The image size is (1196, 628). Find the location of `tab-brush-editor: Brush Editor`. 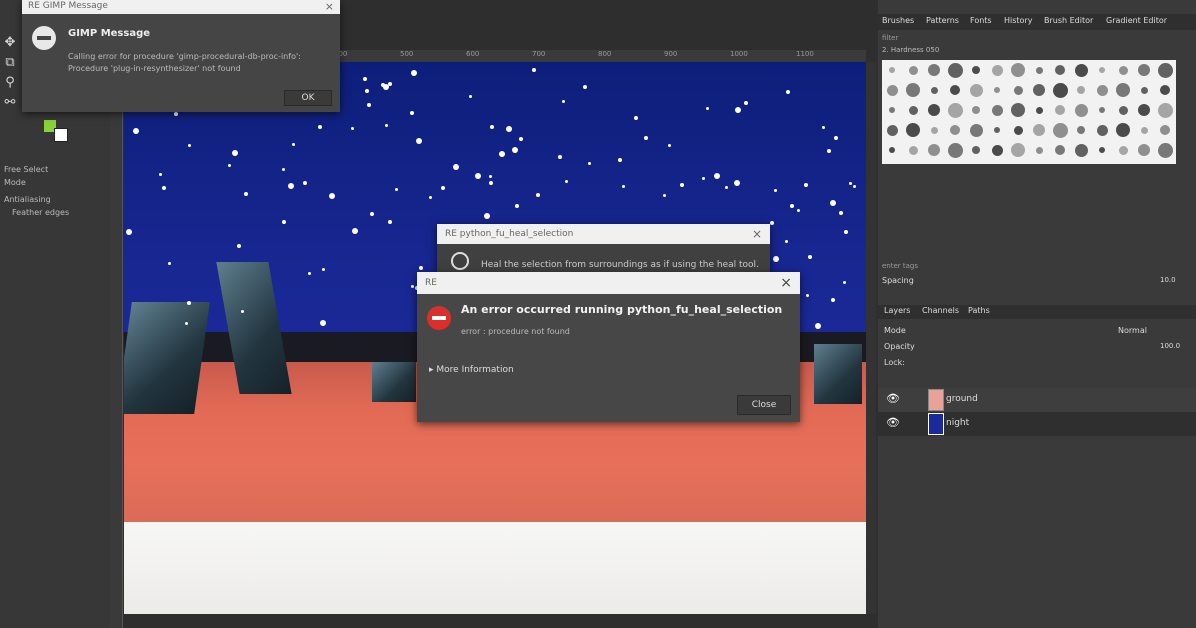

tab-brush-editor: Brush Editor is located at coordinates (1068, 20).